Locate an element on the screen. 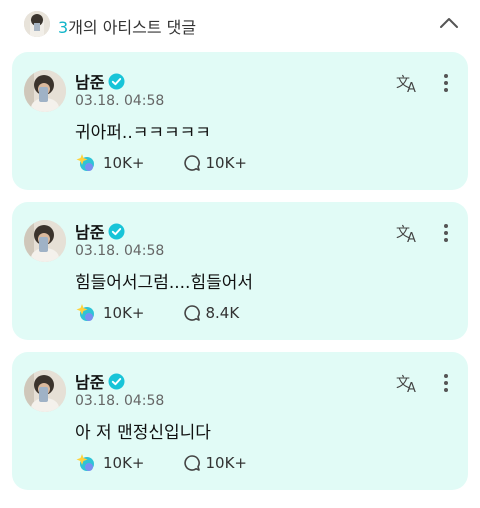 This screenshot has width=480, height=508. header-title: 3개의 아티스트 댓글 is located at coordinates (127, 26).